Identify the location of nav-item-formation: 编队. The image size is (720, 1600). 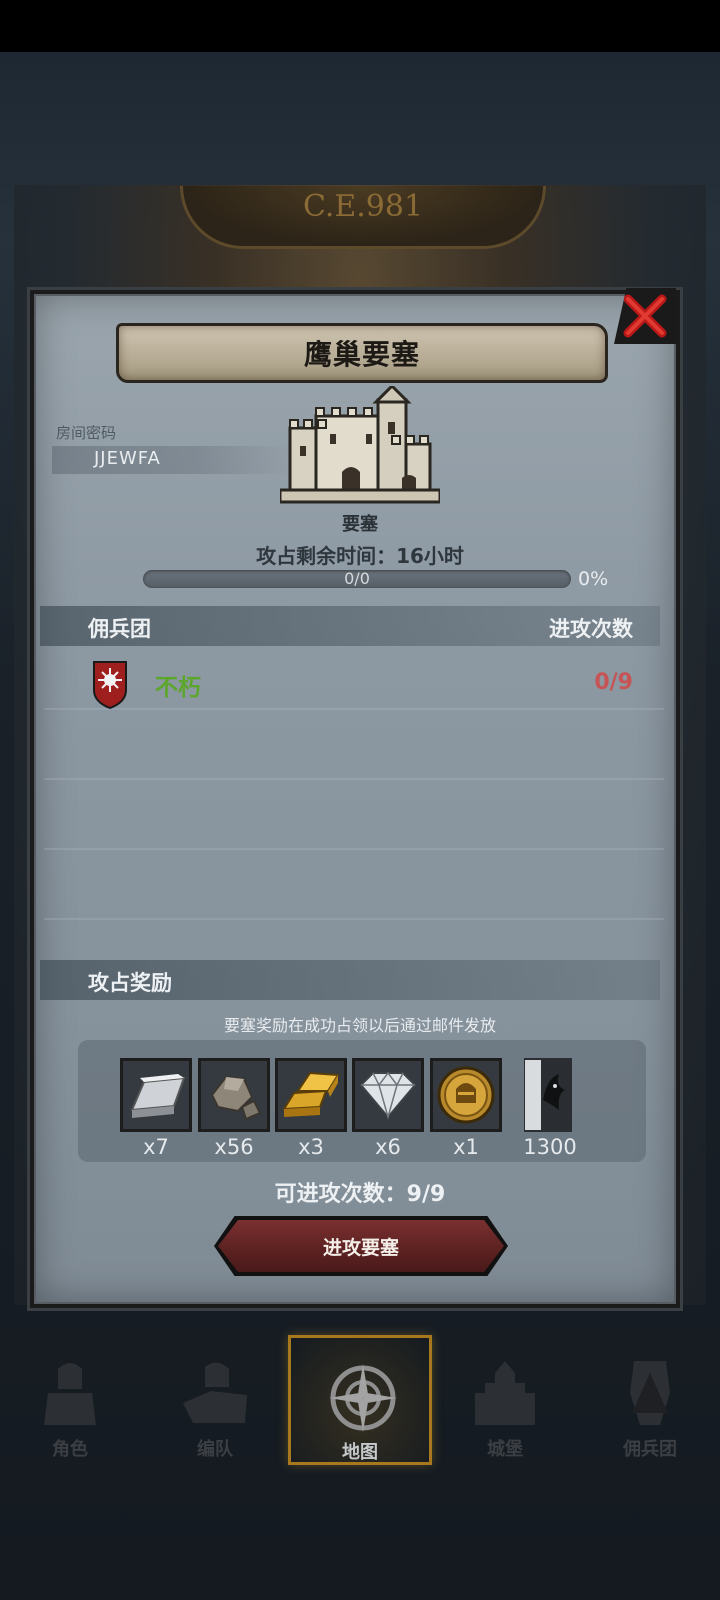
(215, 1400).